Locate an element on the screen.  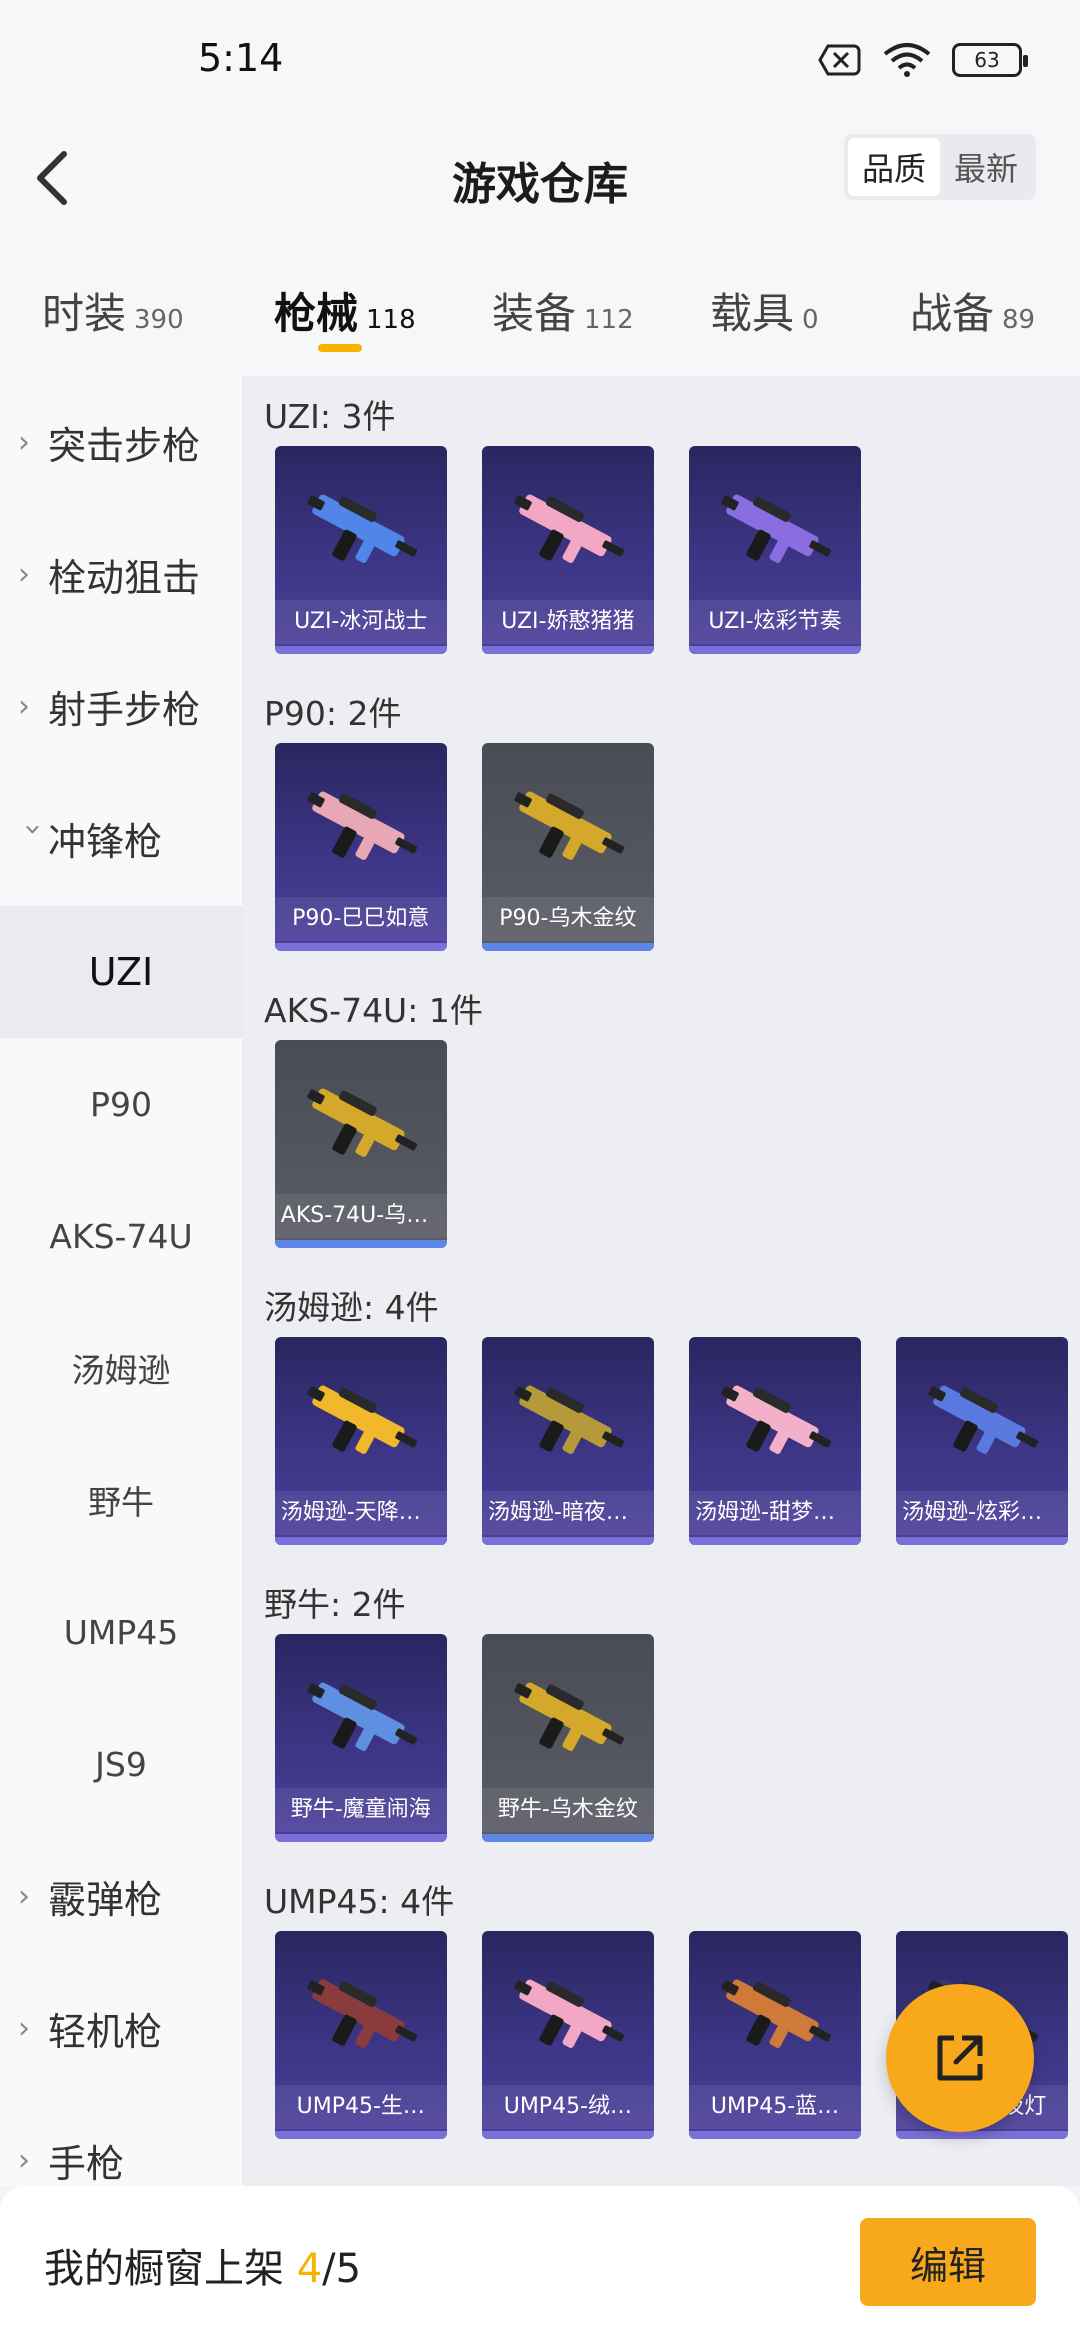
tab-supplies: 战备 89 is located at coordinates (972, 310).